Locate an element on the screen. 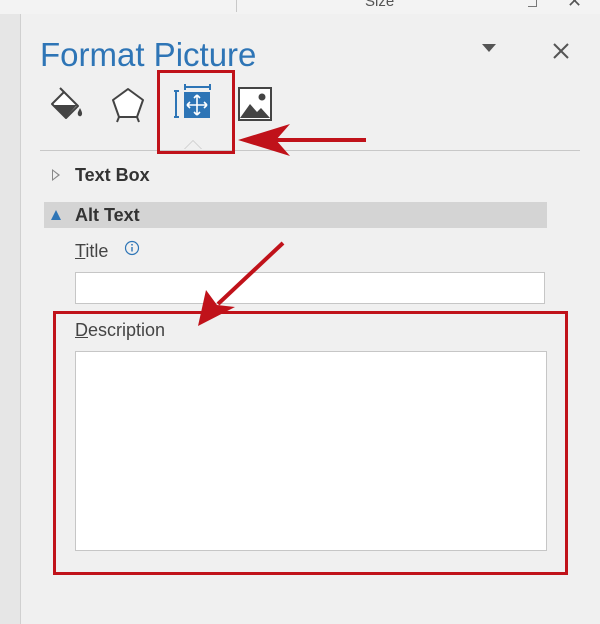 The width and height of the screenshot is (600, 624). tab-highlight-box is located at coordinates (196, 112).